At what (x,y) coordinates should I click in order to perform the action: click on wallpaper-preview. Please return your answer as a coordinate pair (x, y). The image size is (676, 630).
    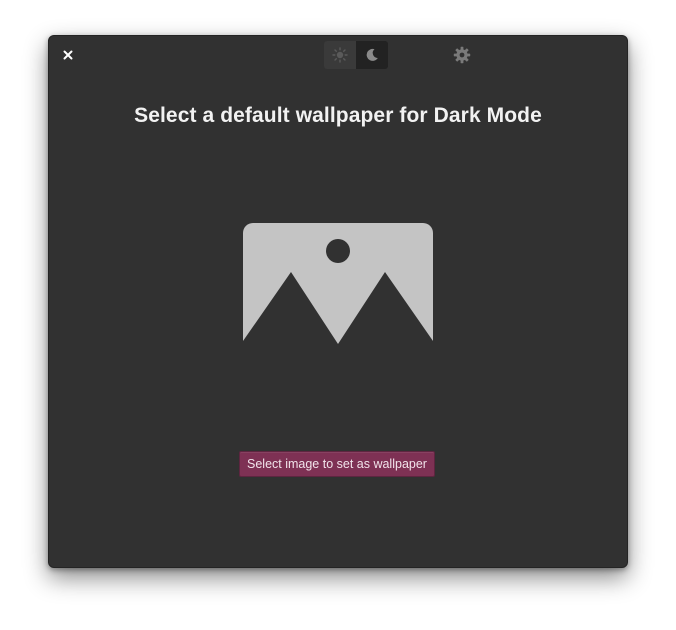
    Looking at the image, I should click on (338, 285).